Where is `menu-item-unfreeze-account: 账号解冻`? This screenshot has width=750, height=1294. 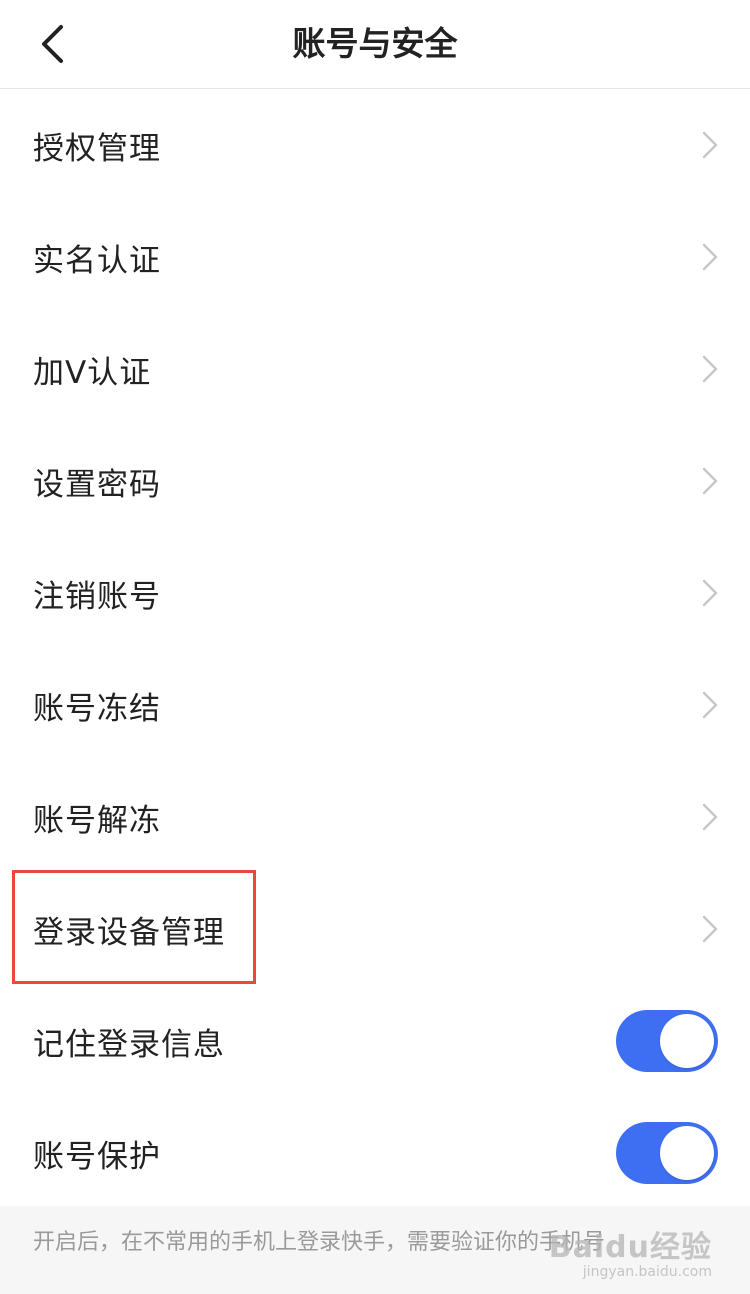 menu-item-unfreeze-account: 账号解冻 is located at coordinates (375, 817).